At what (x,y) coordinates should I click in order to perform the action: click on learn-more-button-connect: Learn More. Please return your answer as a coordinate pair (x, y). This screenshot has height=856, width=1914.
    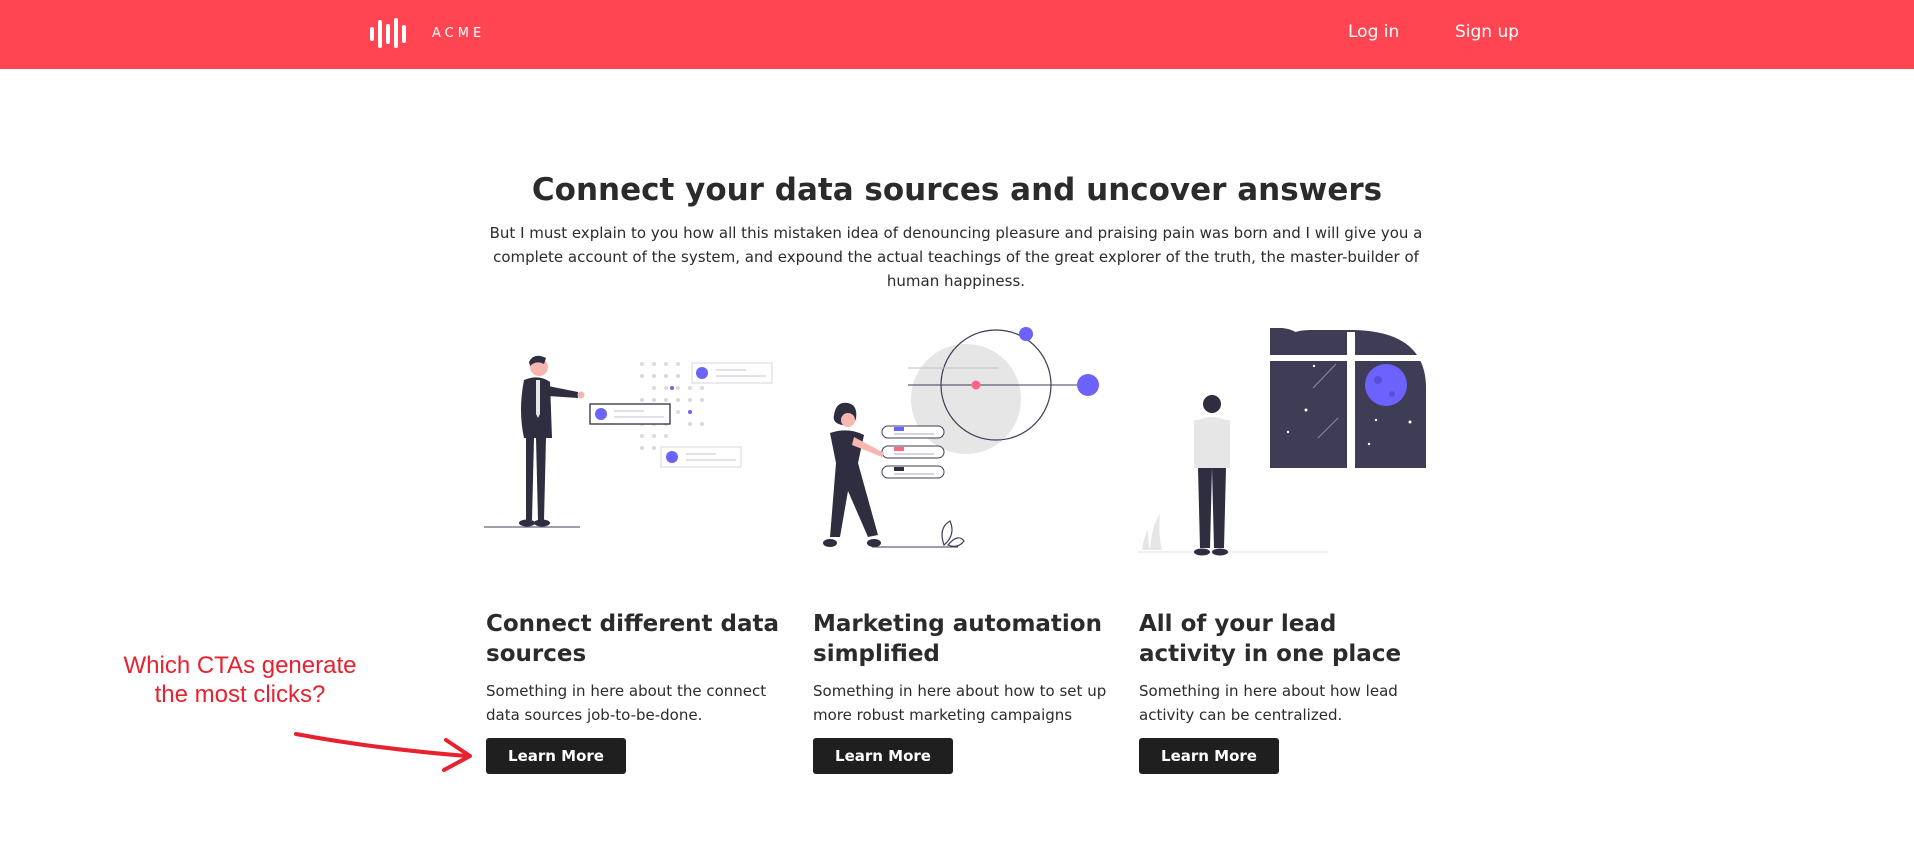
    Looking at the image, I should click on (556, 756).